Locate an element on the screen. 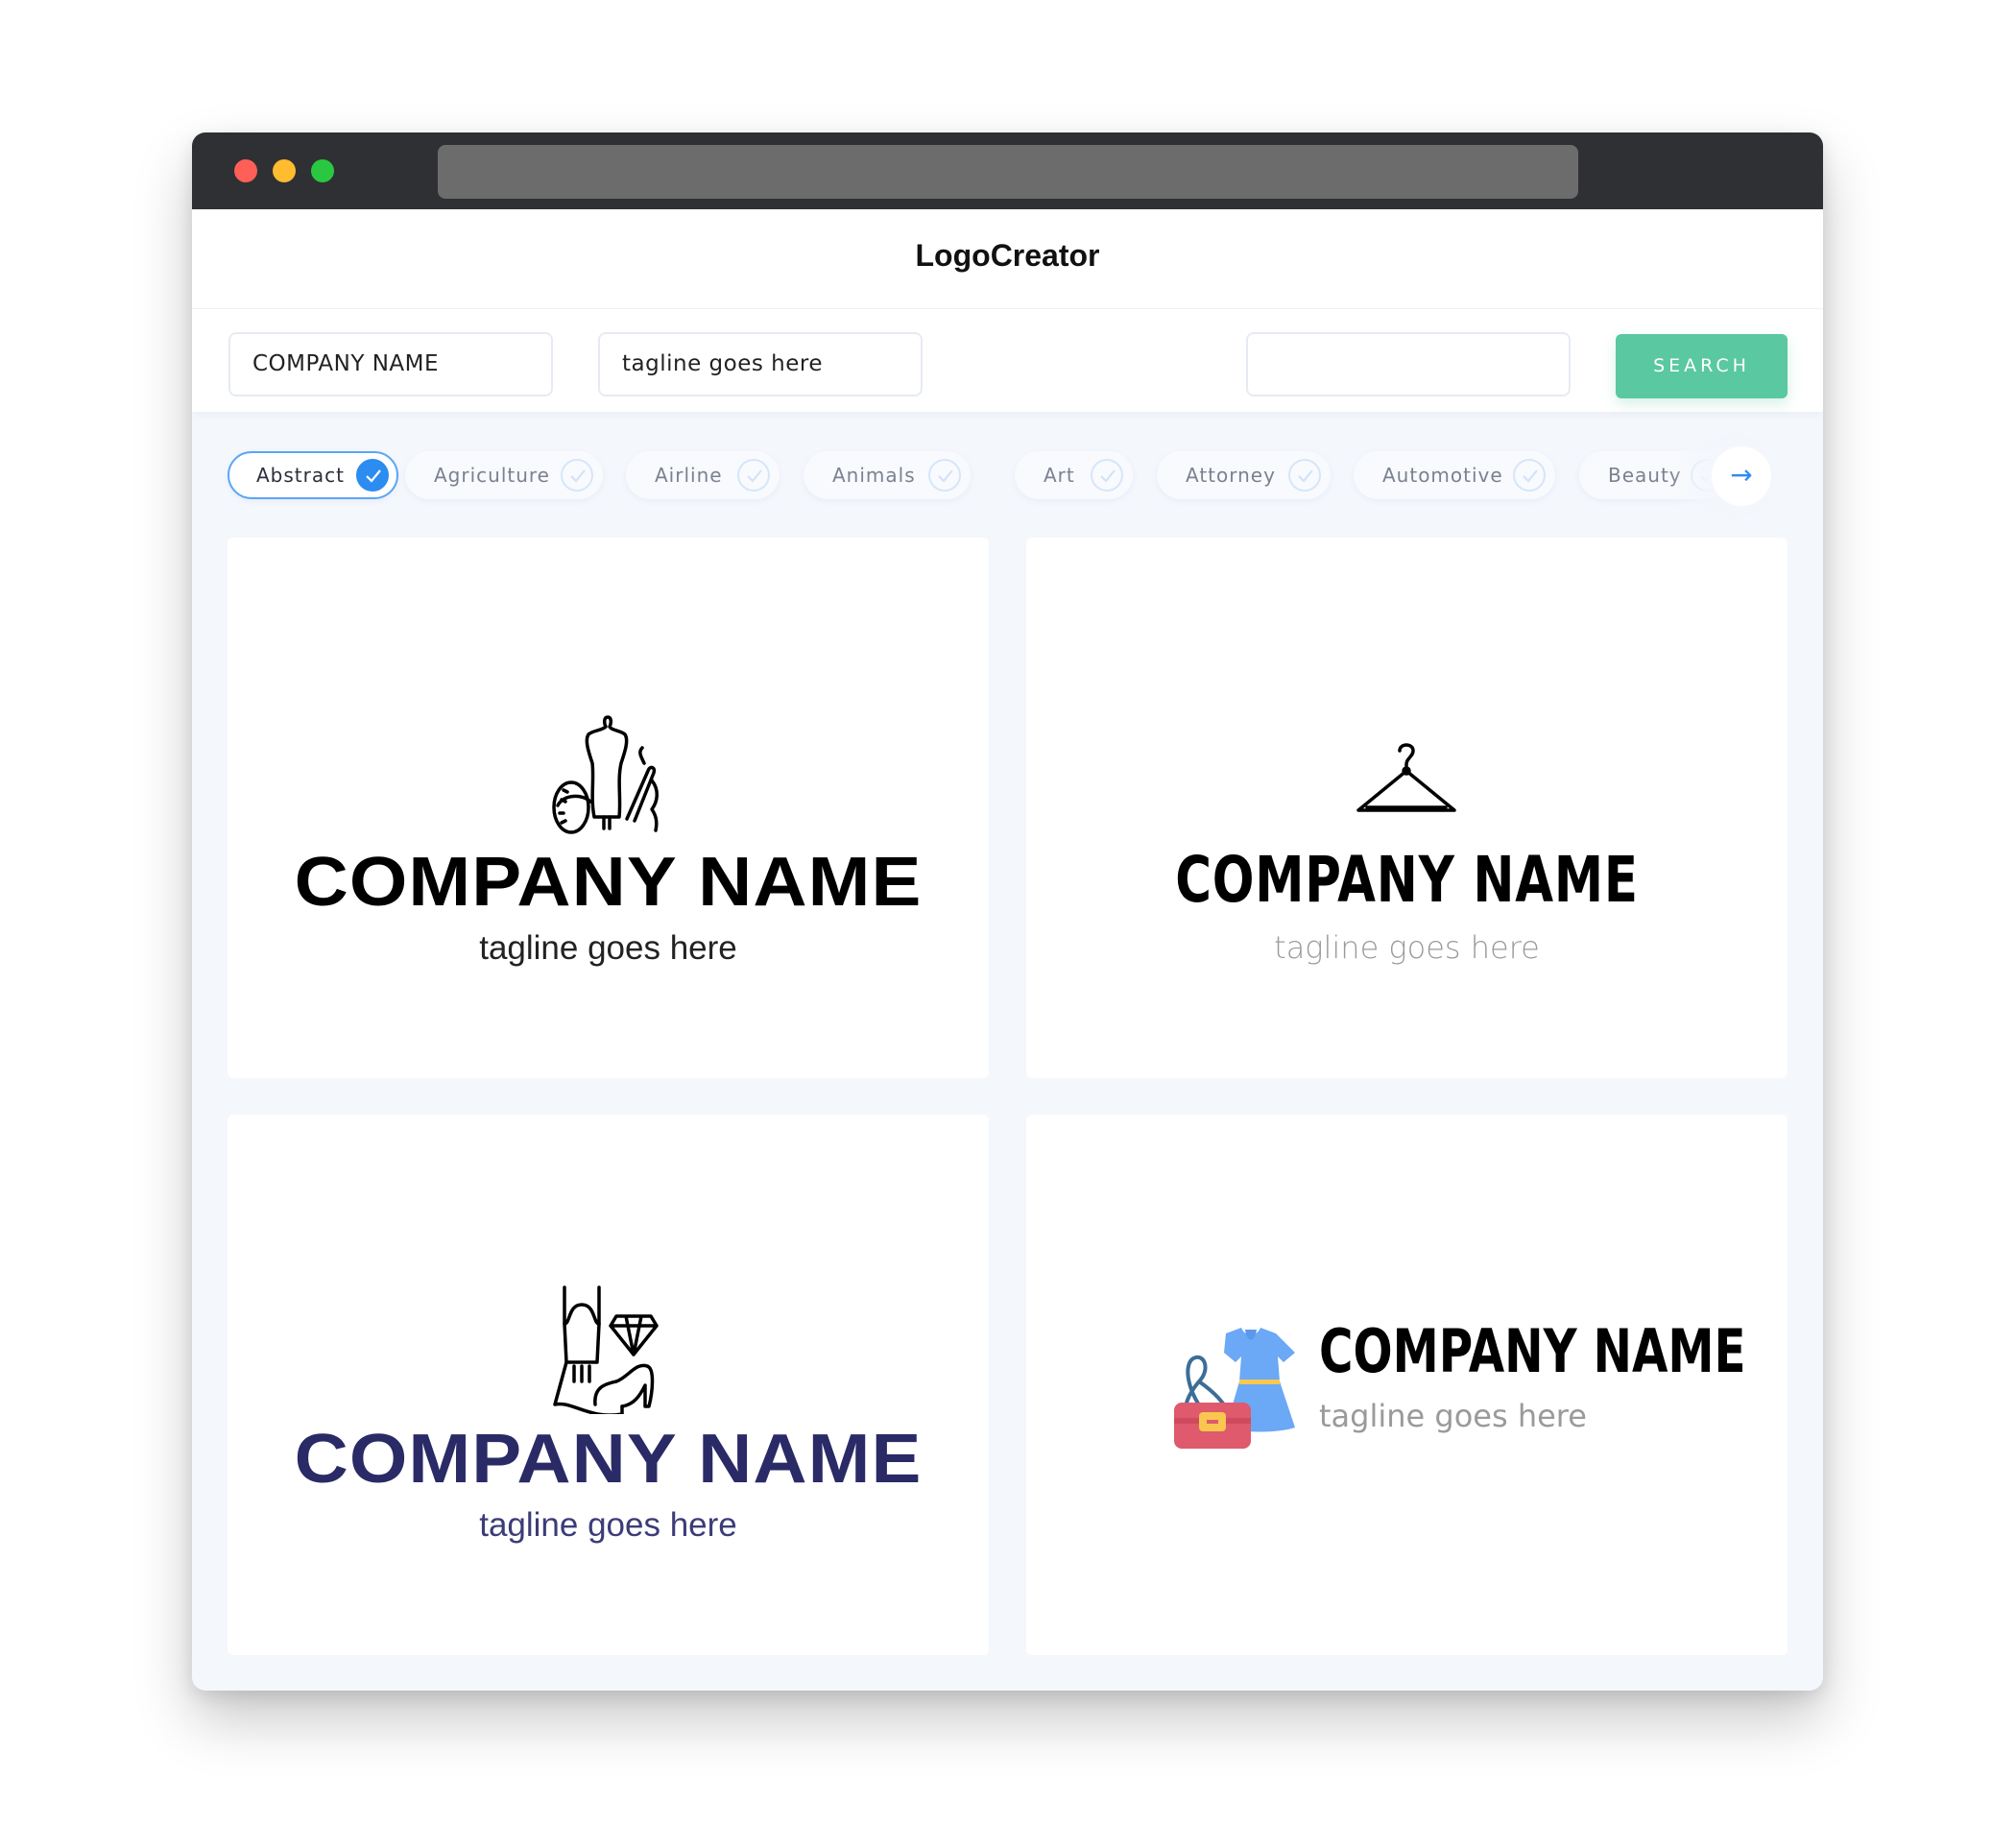  close-window-button is located at coordinates (245, 170).